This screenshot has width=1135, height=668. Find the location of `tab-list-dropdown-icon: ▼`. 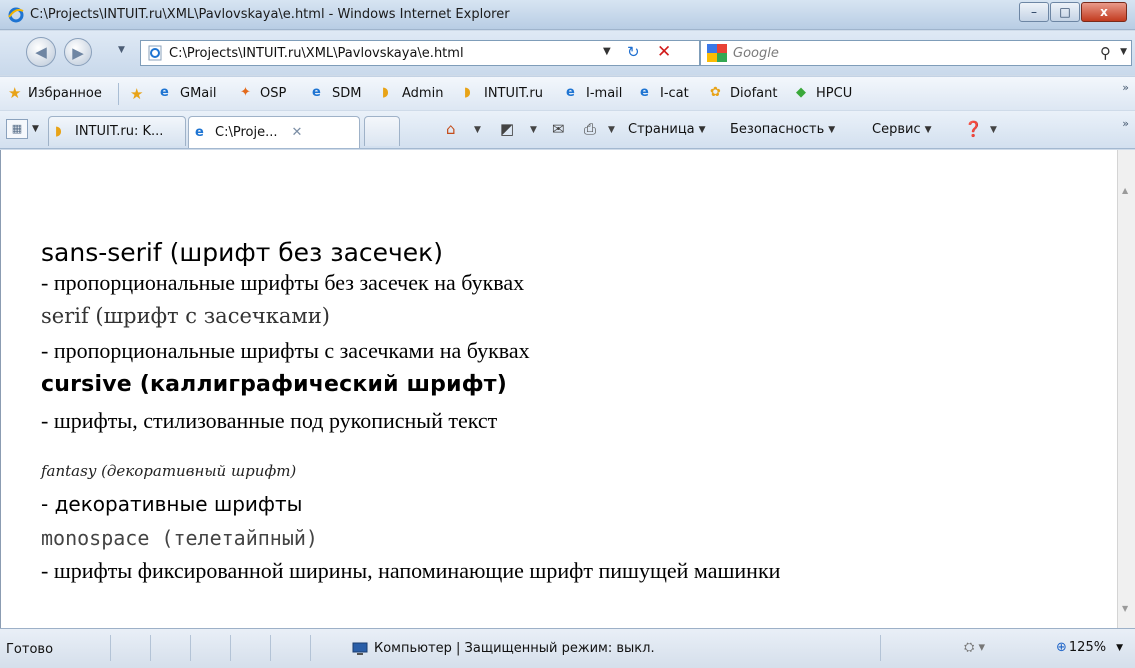

tab-list-dropdown-icon: ▼ is located at coordinates (35, 129).